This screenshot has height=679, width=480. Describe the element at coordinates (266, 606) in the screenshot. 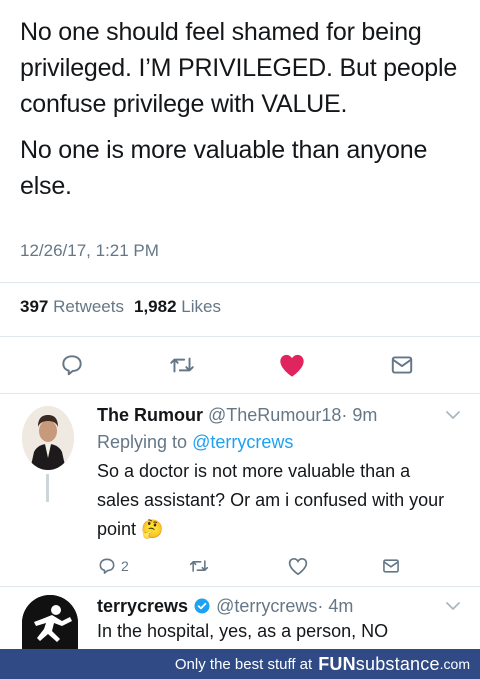

I see `author-handle: @terrycrews` at that location.